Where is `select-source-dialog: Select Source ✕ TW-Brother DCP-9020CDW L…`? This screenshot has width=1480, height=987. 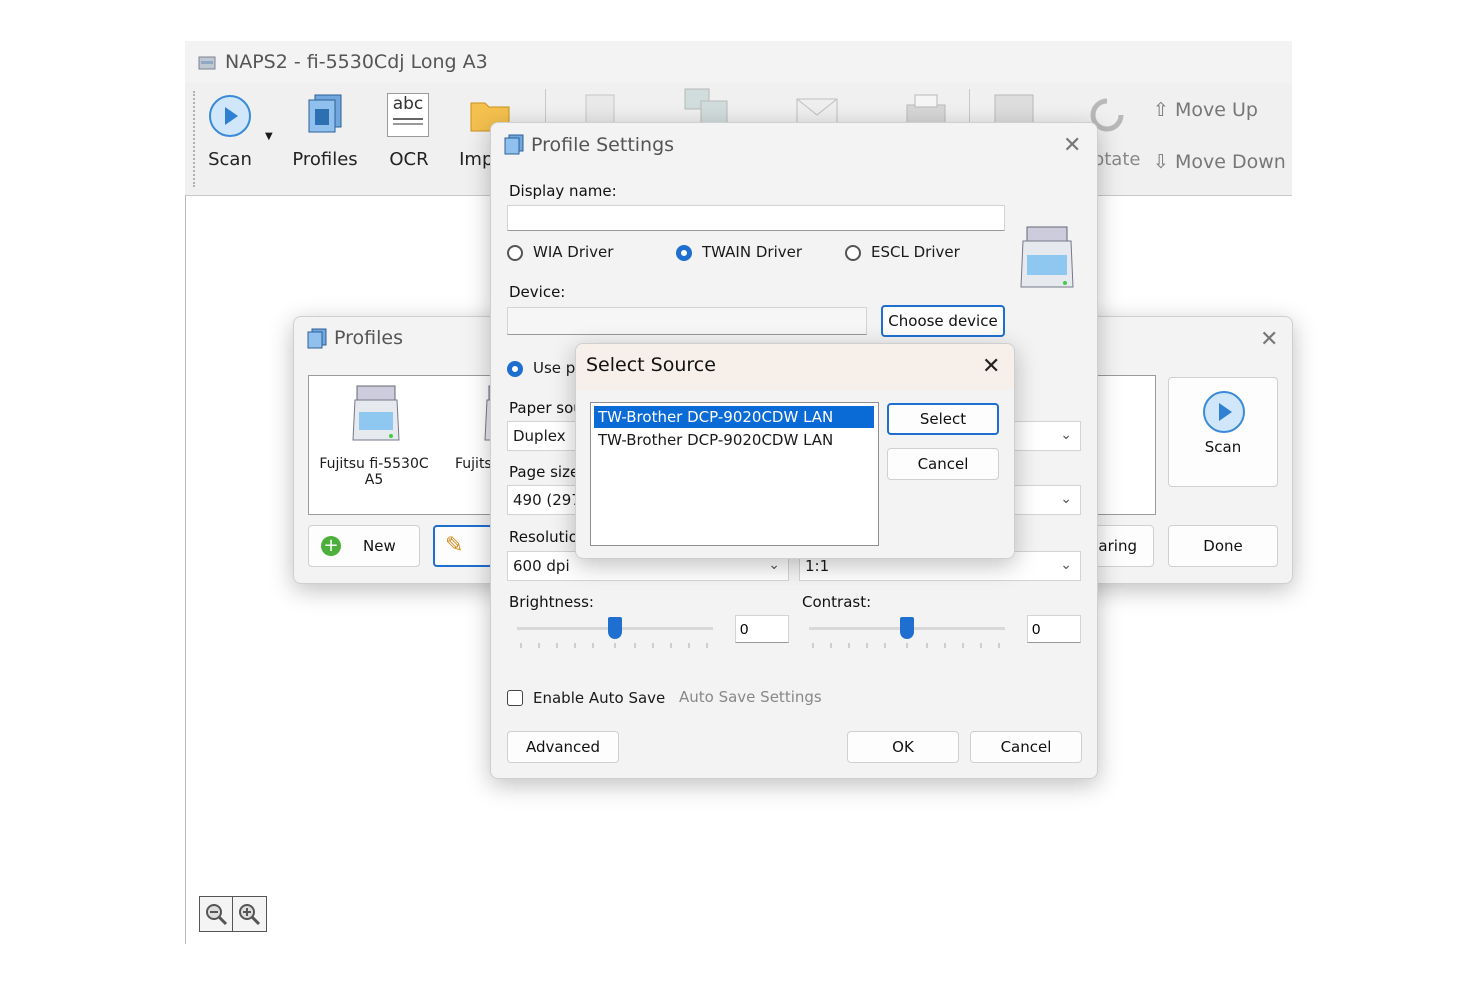
select-source-dialog: Select Source ✕ TW-Brother DCP-9020CDW L… is located at coordinates (795, 451).